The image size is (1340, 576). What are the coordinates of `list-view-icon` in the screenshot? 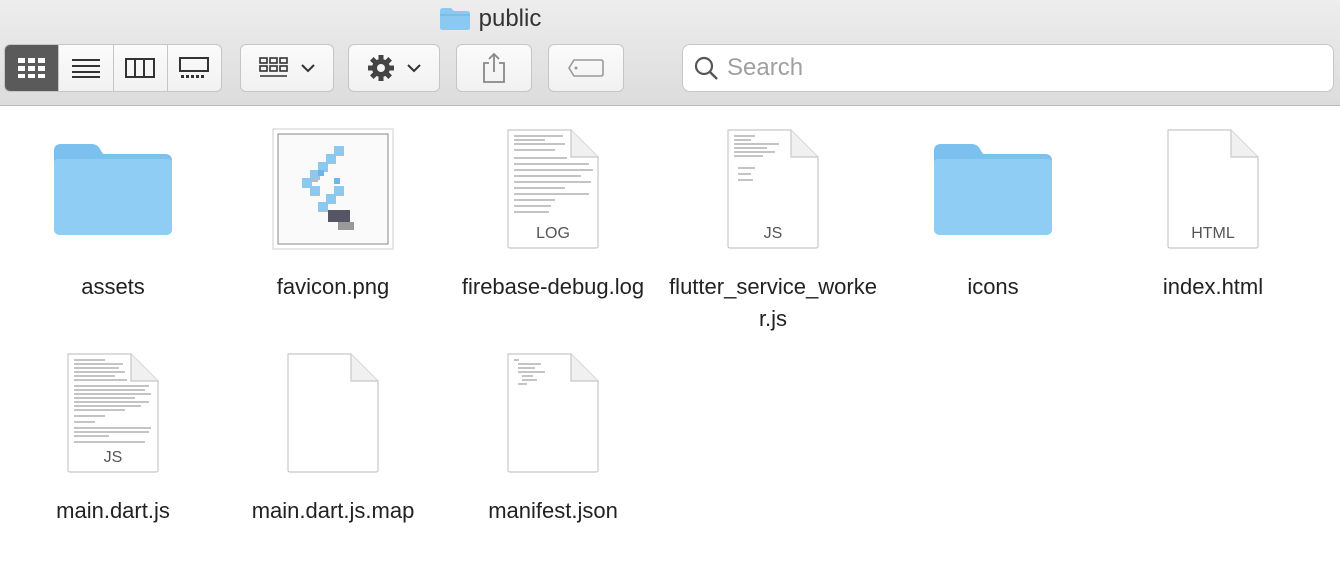 It's located at (85, 68).